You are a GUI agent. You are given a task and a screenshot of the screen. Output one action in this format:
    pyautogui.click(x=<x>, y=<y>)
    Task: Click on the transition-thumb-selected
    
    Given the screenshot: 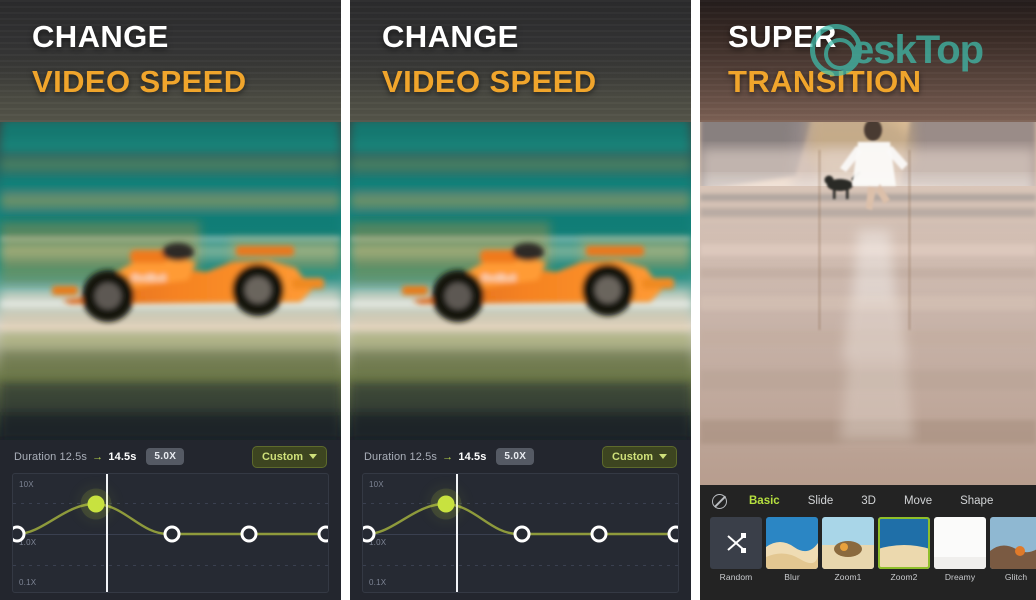 What is the action you would take?
    pyautogui.click(x=904, y=543)
    